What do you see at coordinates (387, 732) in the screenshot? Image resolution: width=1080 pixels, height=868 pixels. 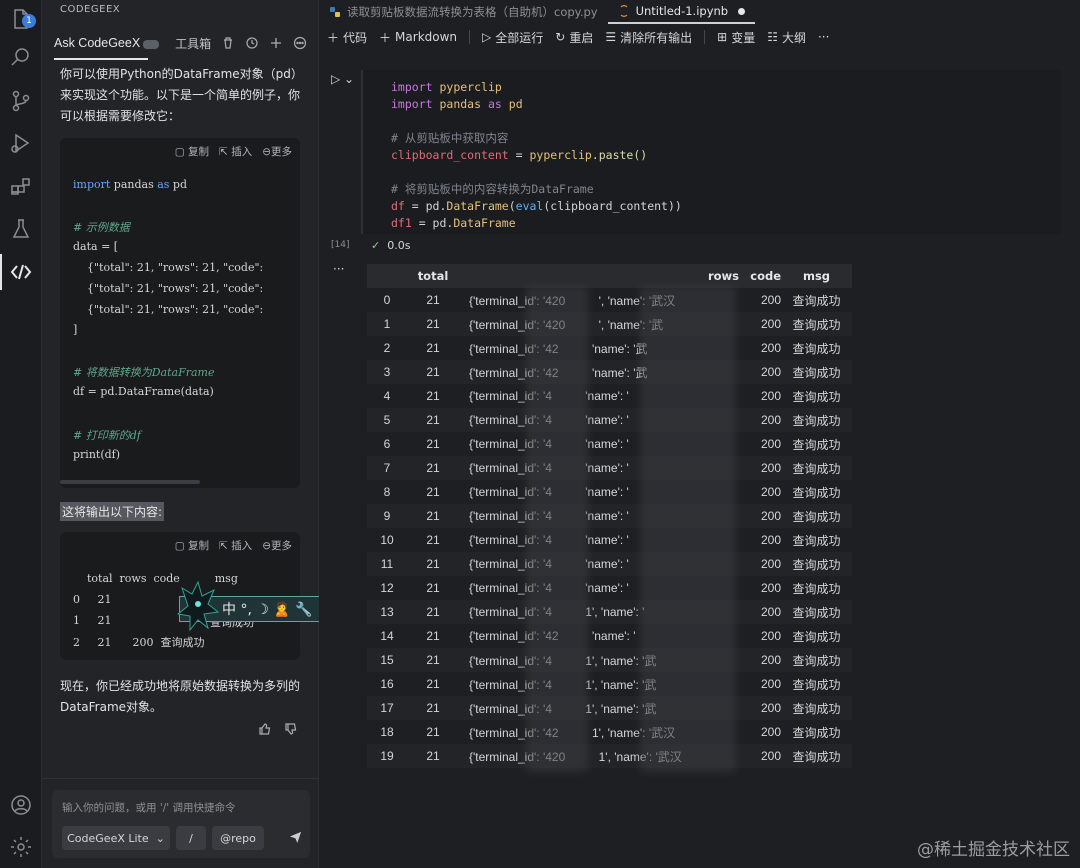 I see `row-index: 18` at bounding box center [387, 732].